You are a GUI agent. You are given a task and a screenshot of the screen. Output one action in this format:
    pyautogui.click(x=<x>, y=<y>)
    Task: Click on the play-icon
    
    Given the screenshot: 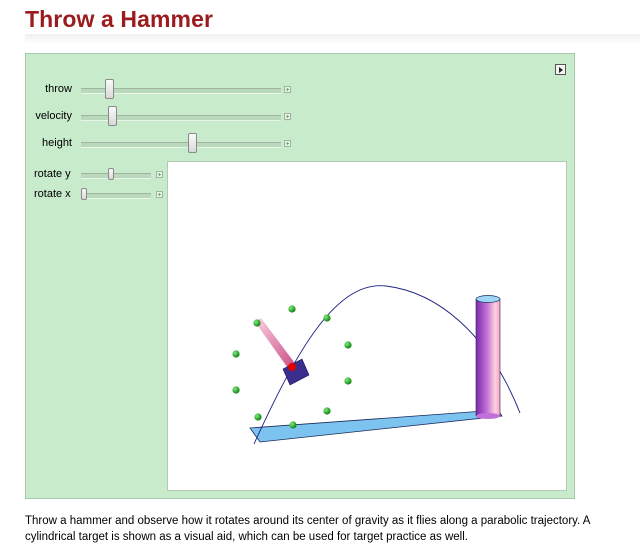 What is the action you would take?
    pyautogui.click(x=560, y=69)
    